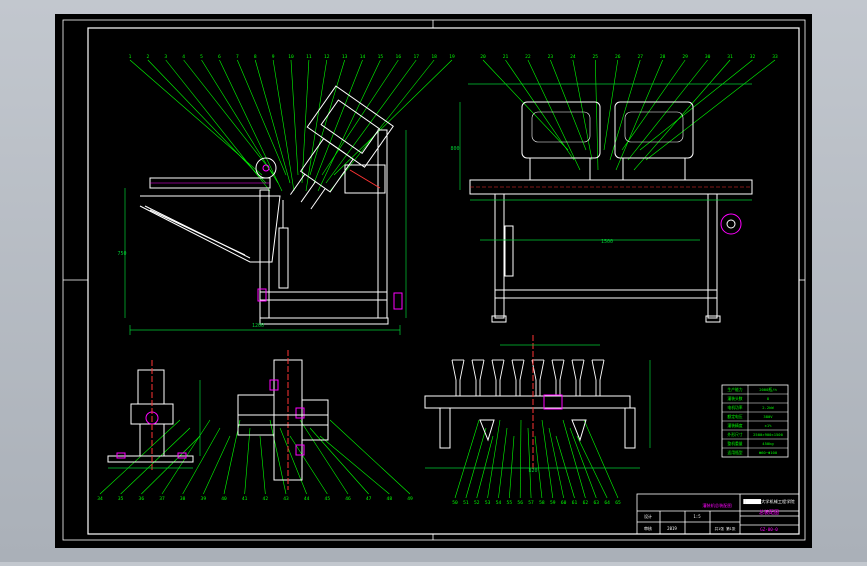 The width and height of the screenshot is (867, 566). What do you see at coordinates (258, 326) in the screenshot?
I see `dim-front-width: 1200` at bounding box center [258, 326].